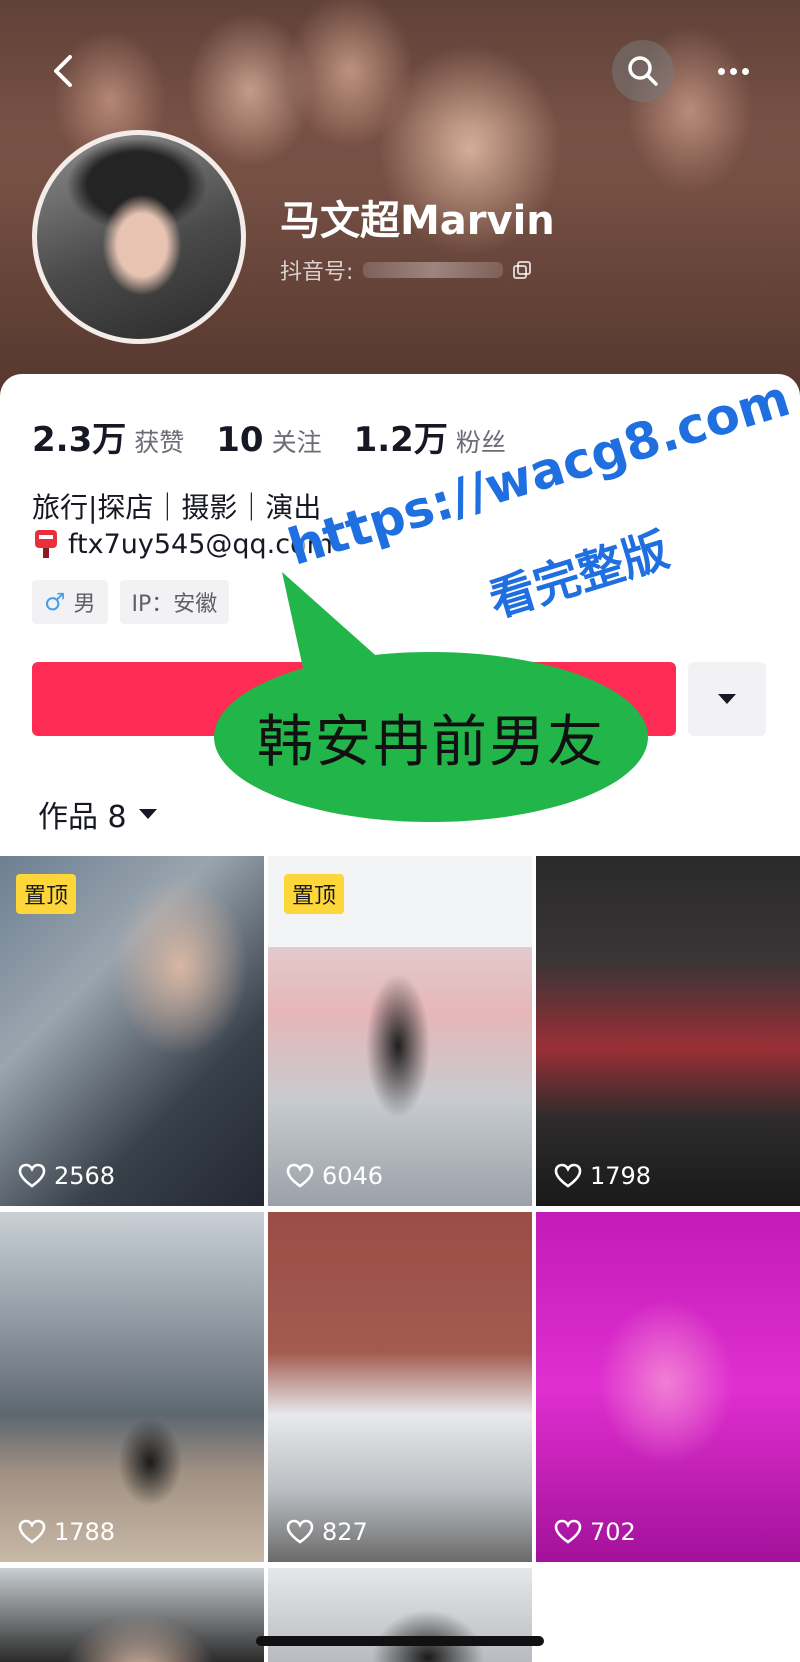 This screenshot has height=1662, width=800. What do you see at coordinates (400, 1387) in the screenshot?
I see `video-thumbnail: 827` at bounding box center [400, 1387].